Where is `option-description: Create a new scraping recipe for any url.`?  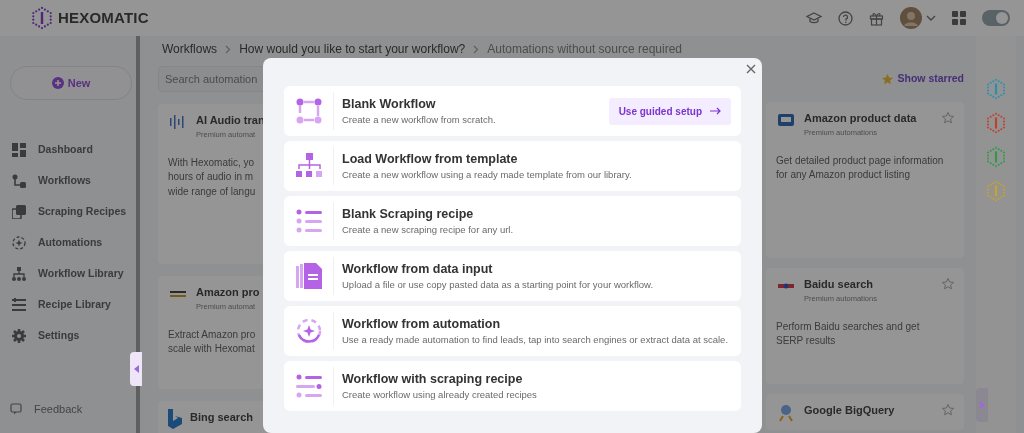 option-description: Create a new scraping recipe for any url. is located at coordinates (428, 230).